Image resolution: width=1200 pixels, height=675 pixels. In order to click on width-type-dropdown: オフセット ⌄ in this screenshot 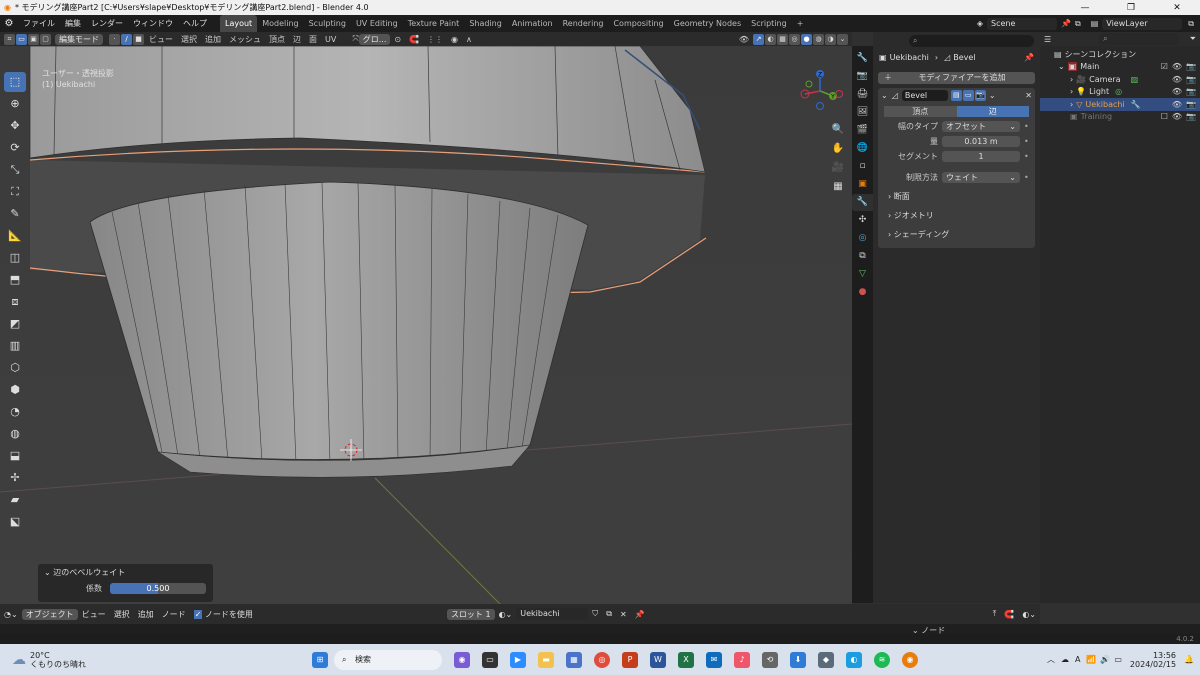, I will do `click(981, 126)`.